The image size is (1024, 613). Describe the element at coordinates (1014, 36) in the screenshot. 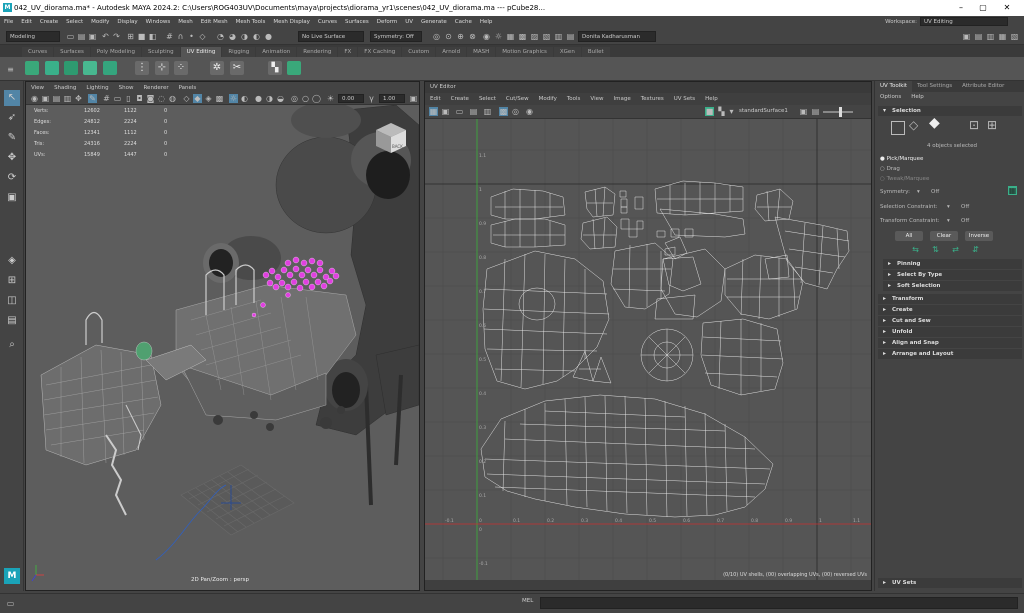

I see `modeling-toolkit-icon: ▧` at that location.